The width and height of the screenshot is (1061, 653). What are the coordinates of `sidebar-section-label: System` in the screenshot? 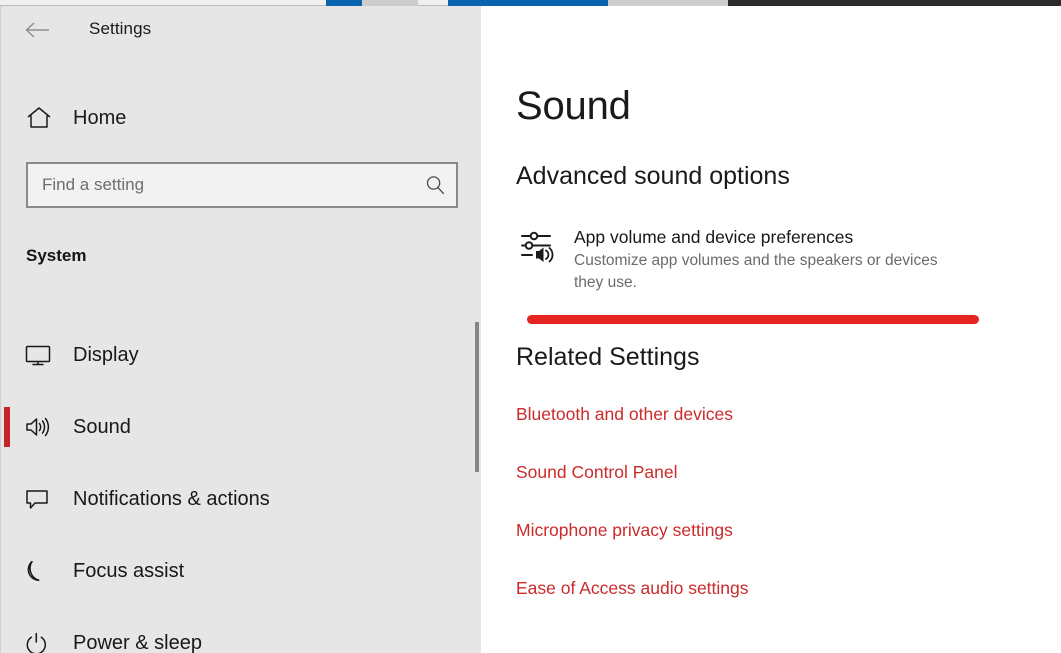 It's located at (56, 255).